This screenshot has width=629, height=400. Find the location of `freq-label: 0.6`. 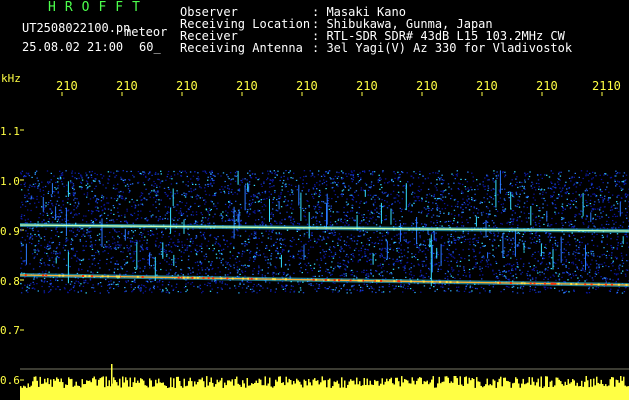

freq-label: 0.6 is located at coordinates (10, 380).